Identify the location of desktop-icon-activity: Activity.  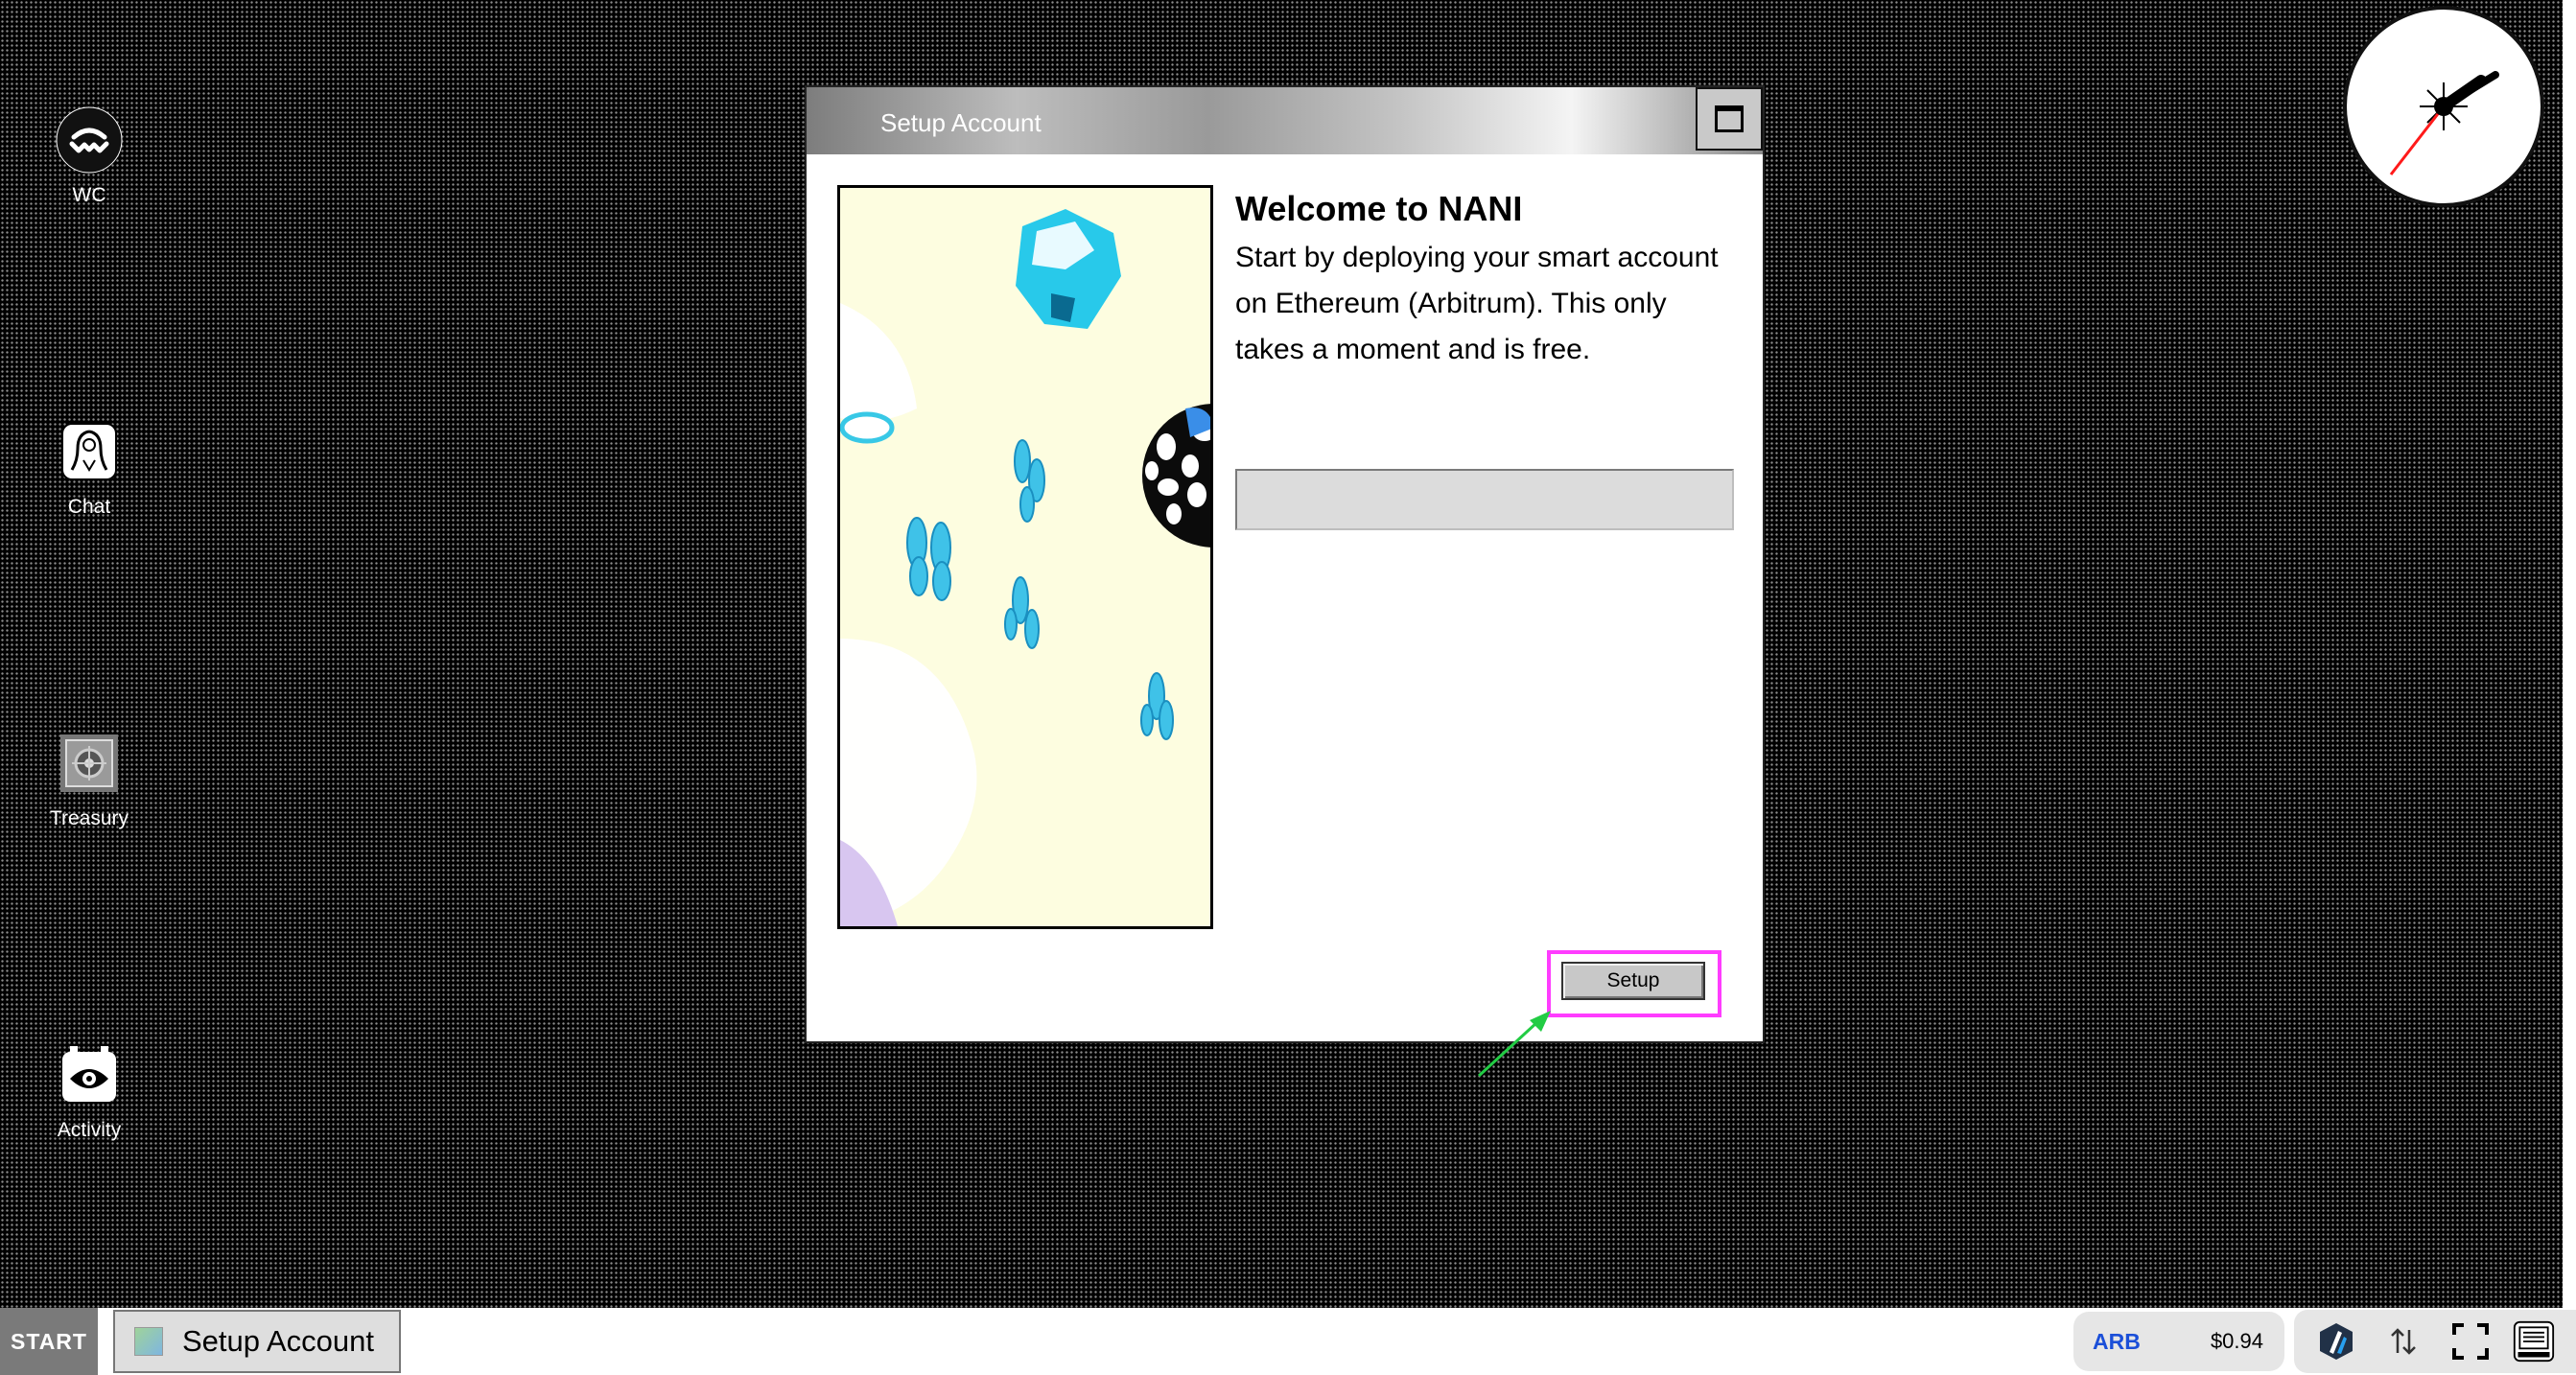
(89, 1091).